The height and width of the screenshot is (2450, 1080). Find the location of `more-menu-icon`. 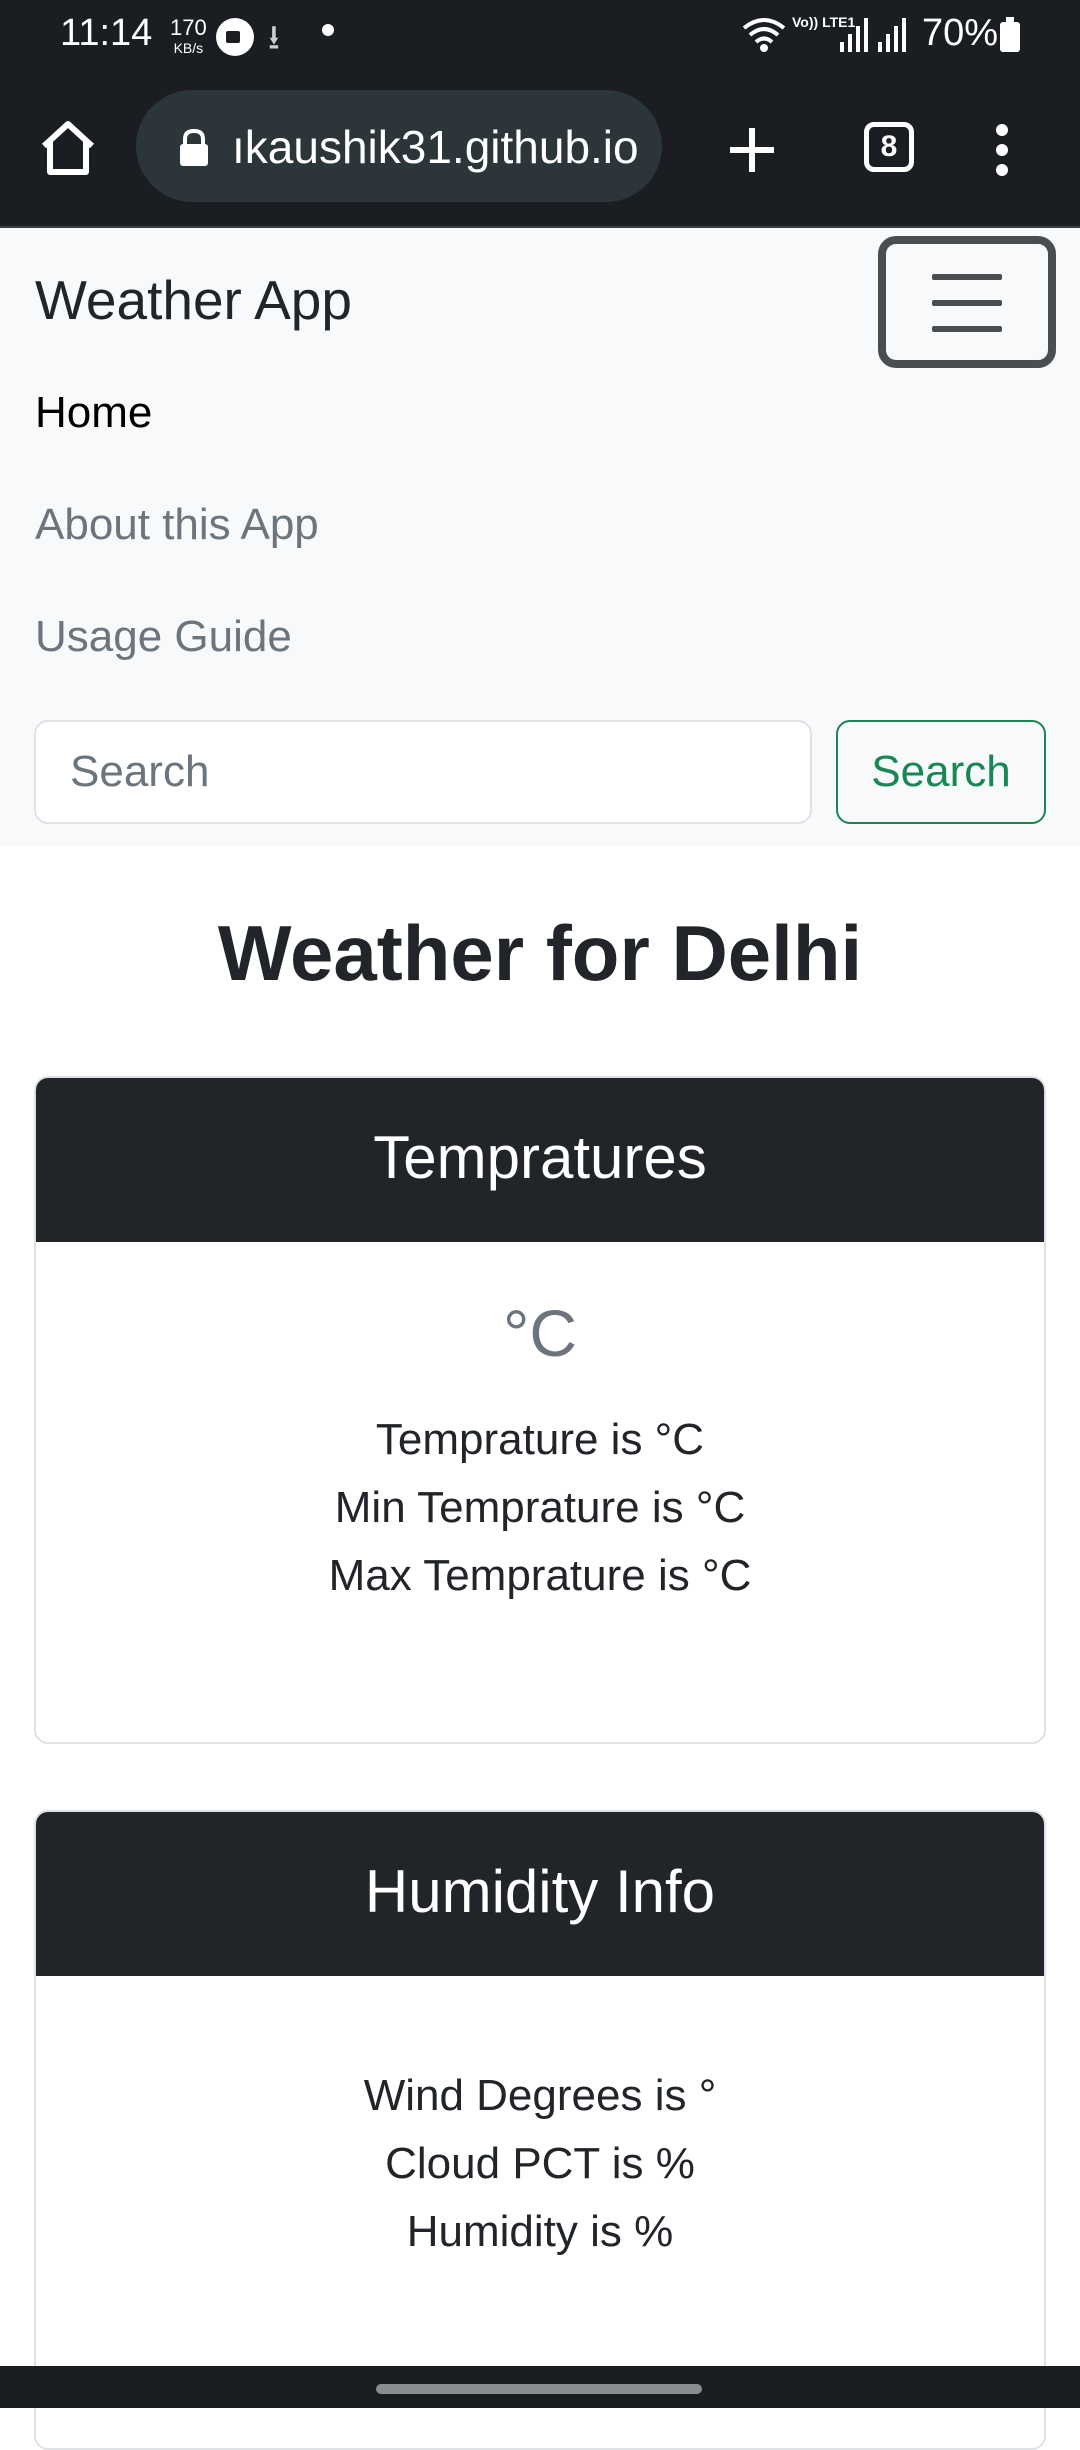

more-menu-icon is located at coordinates (1002, 150).